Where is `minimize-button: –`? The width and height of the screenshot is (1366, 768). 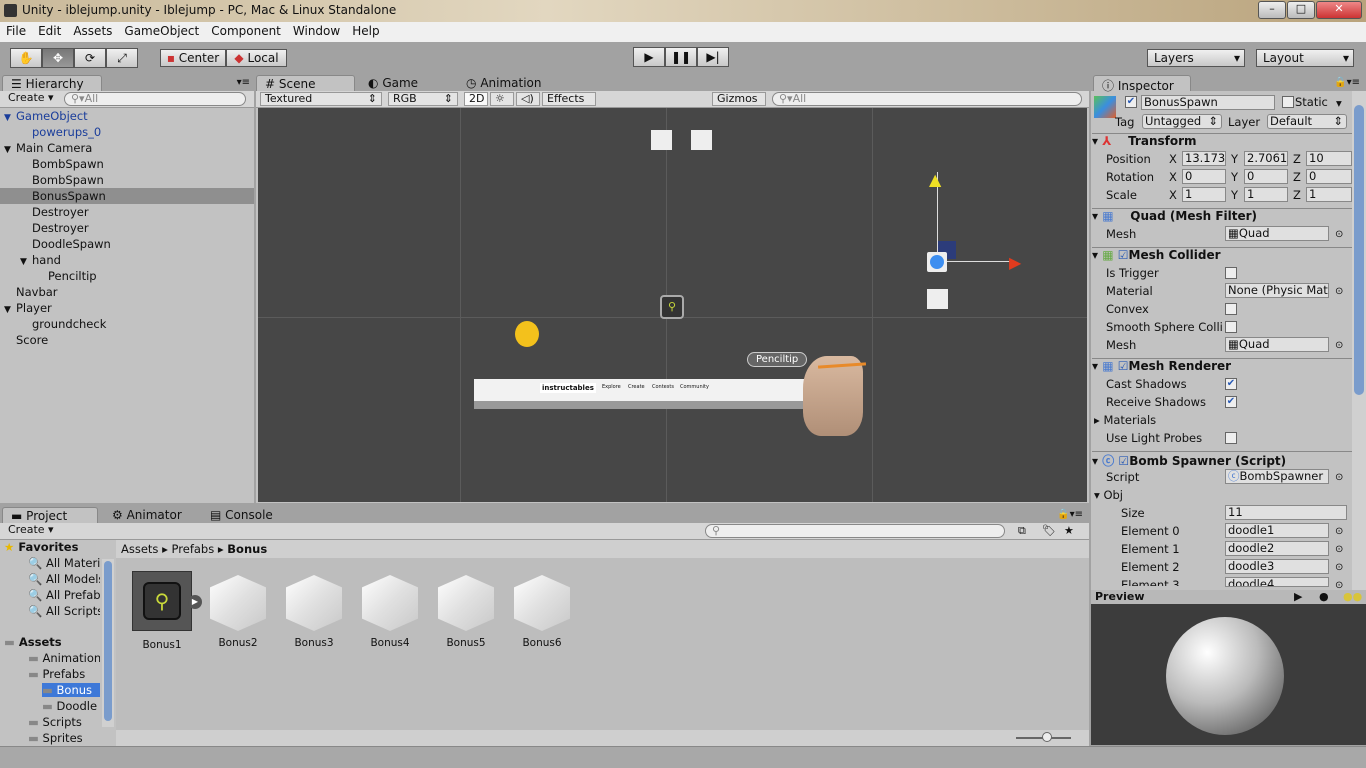
minimize-button: – is located at coordinates (1272, 10).